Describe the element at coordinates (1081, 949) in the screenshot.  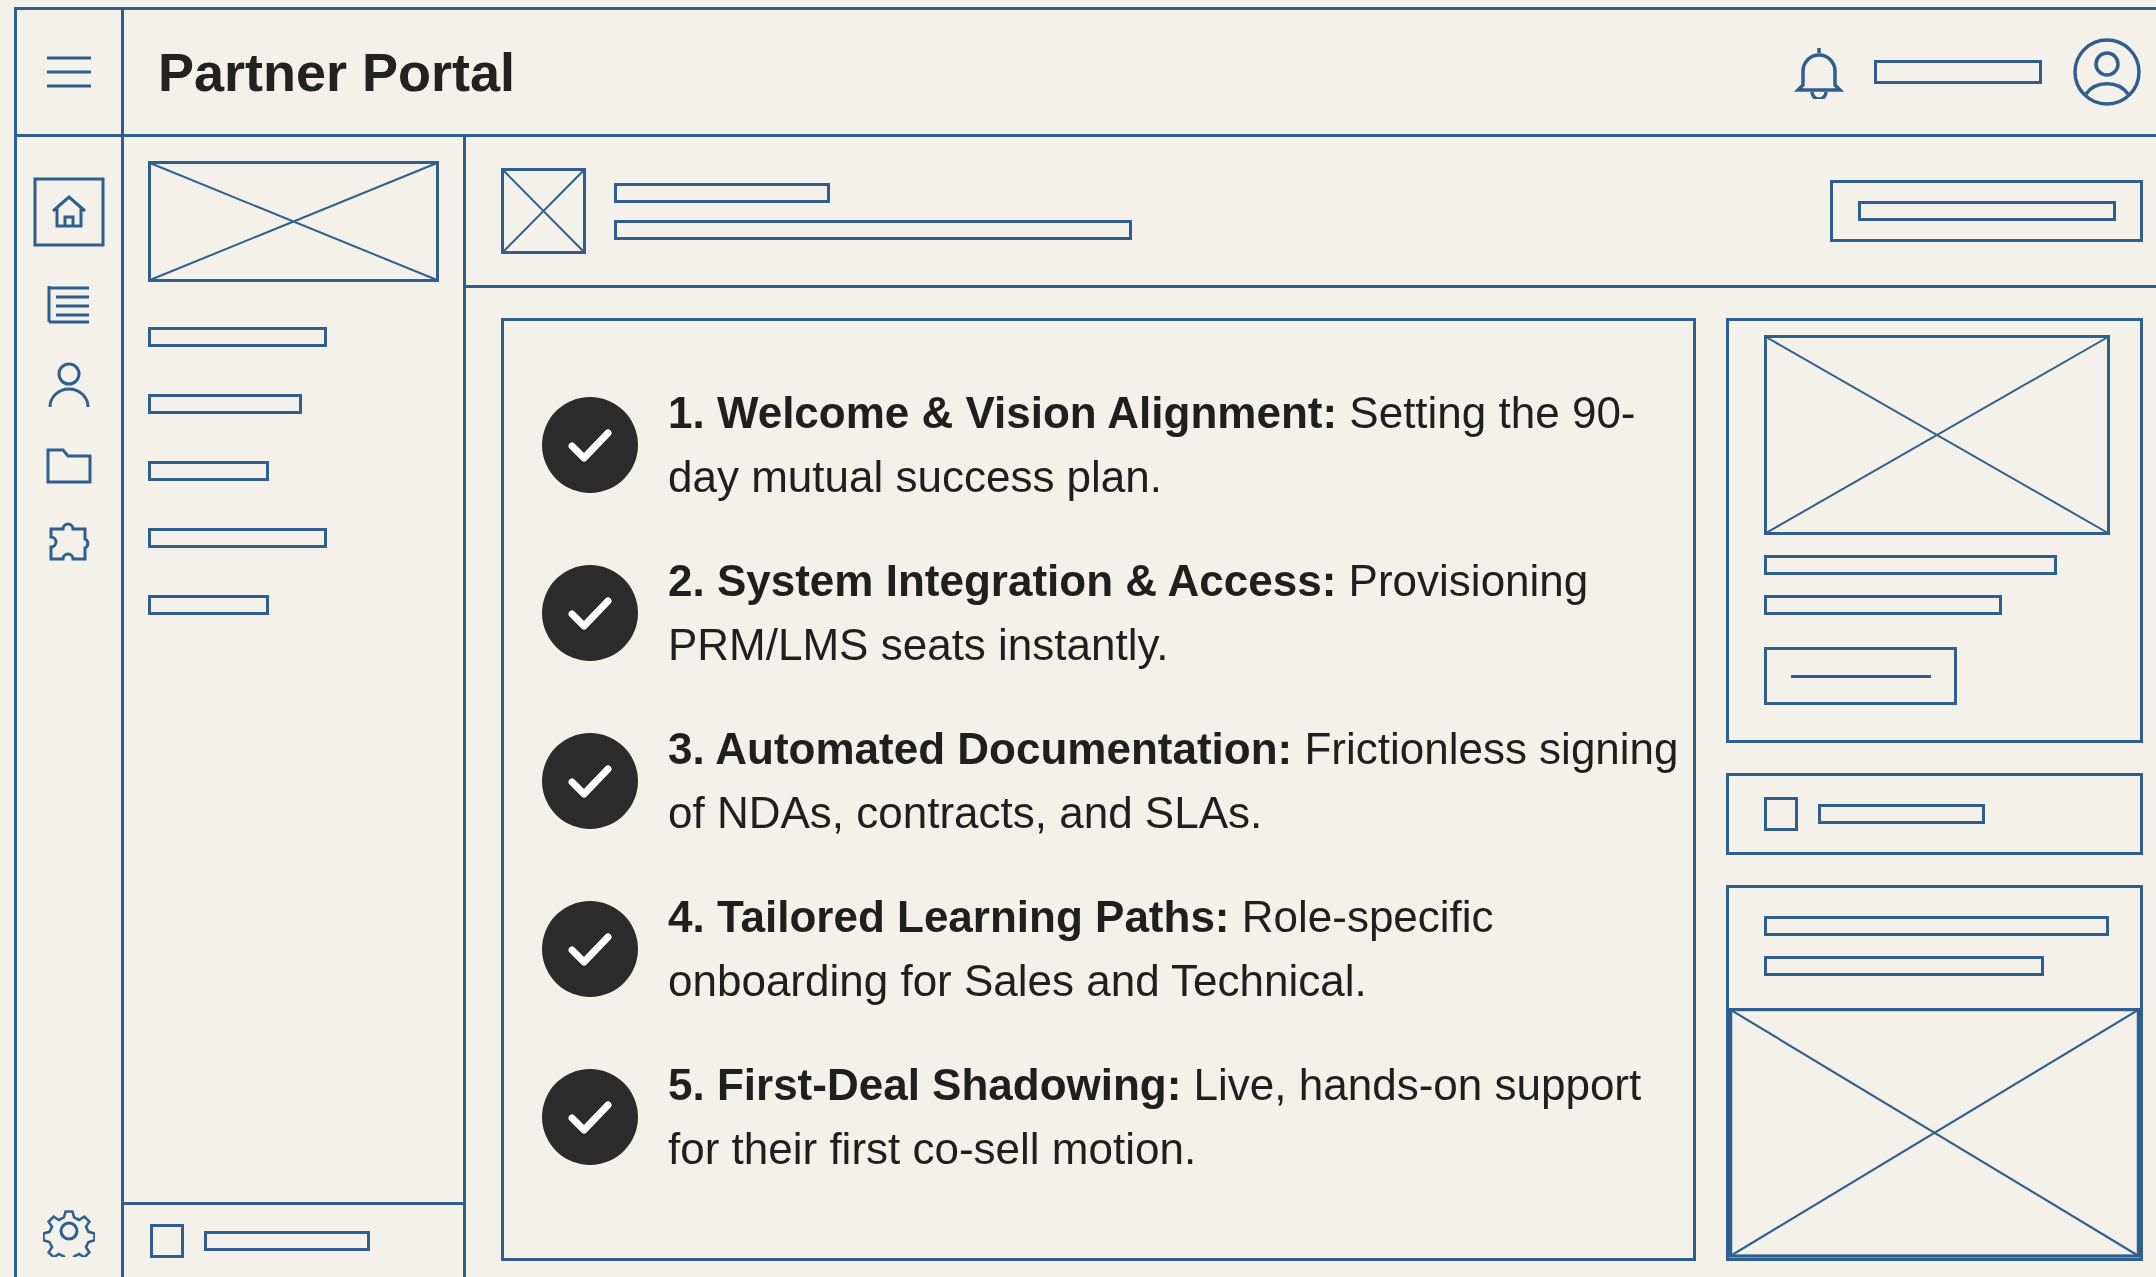
I see `step-text: 4. Tailored Learning Paths: Role-specific onboarding for Sales and Technical.` at that location.